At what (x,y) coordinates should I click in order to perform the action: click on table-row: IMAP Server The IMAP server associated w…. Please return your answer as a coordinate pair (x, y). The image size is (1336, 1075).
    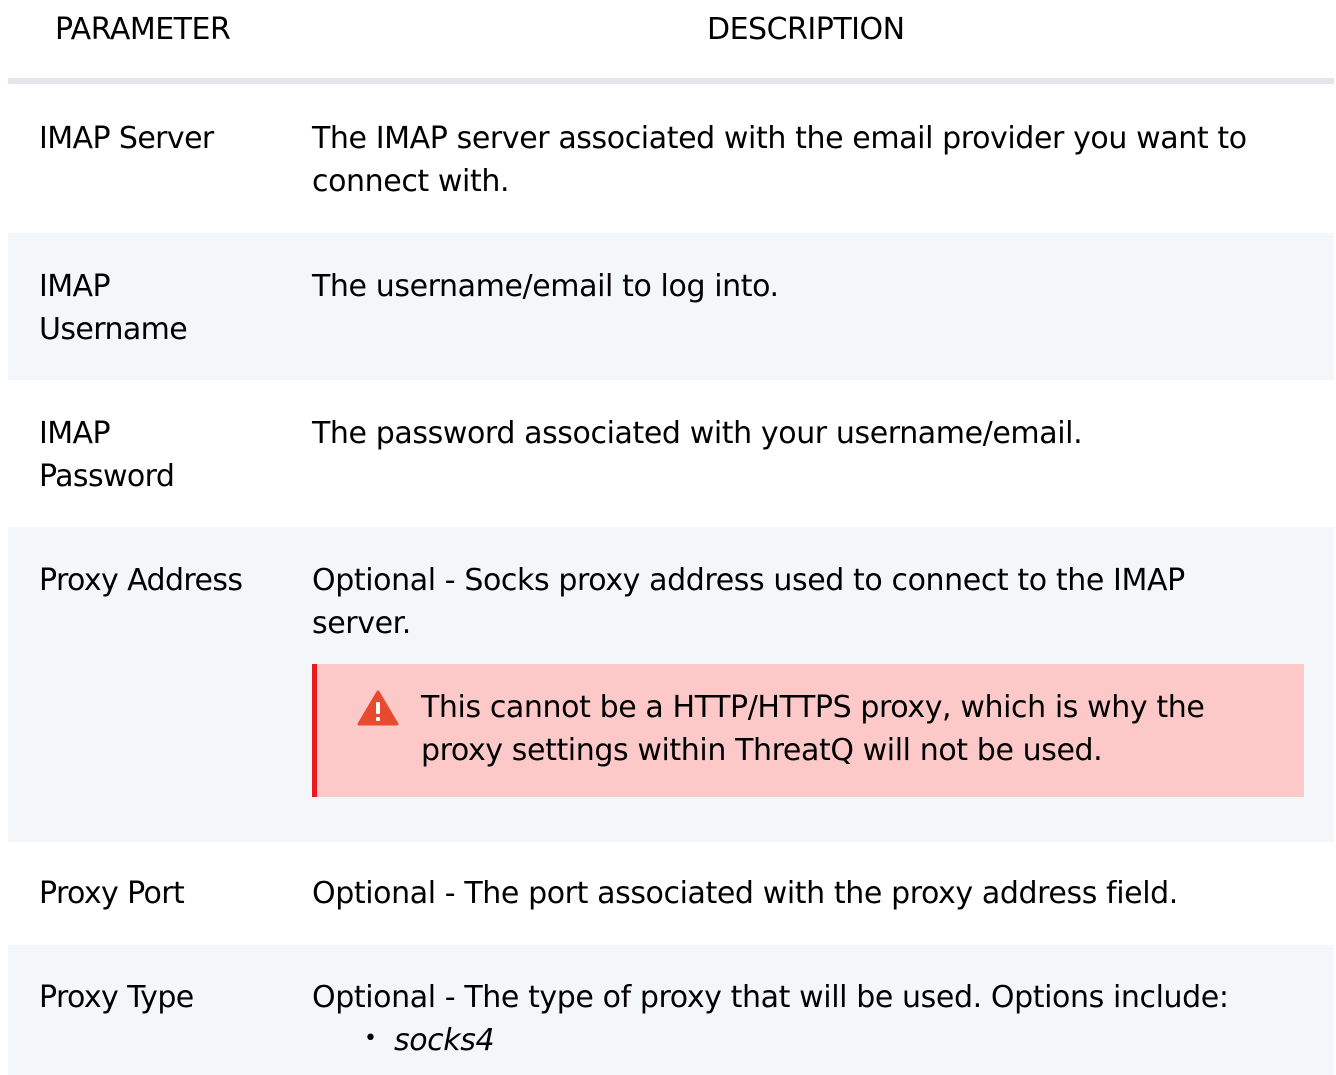
    Looking at the image, I should click on (671, 158).